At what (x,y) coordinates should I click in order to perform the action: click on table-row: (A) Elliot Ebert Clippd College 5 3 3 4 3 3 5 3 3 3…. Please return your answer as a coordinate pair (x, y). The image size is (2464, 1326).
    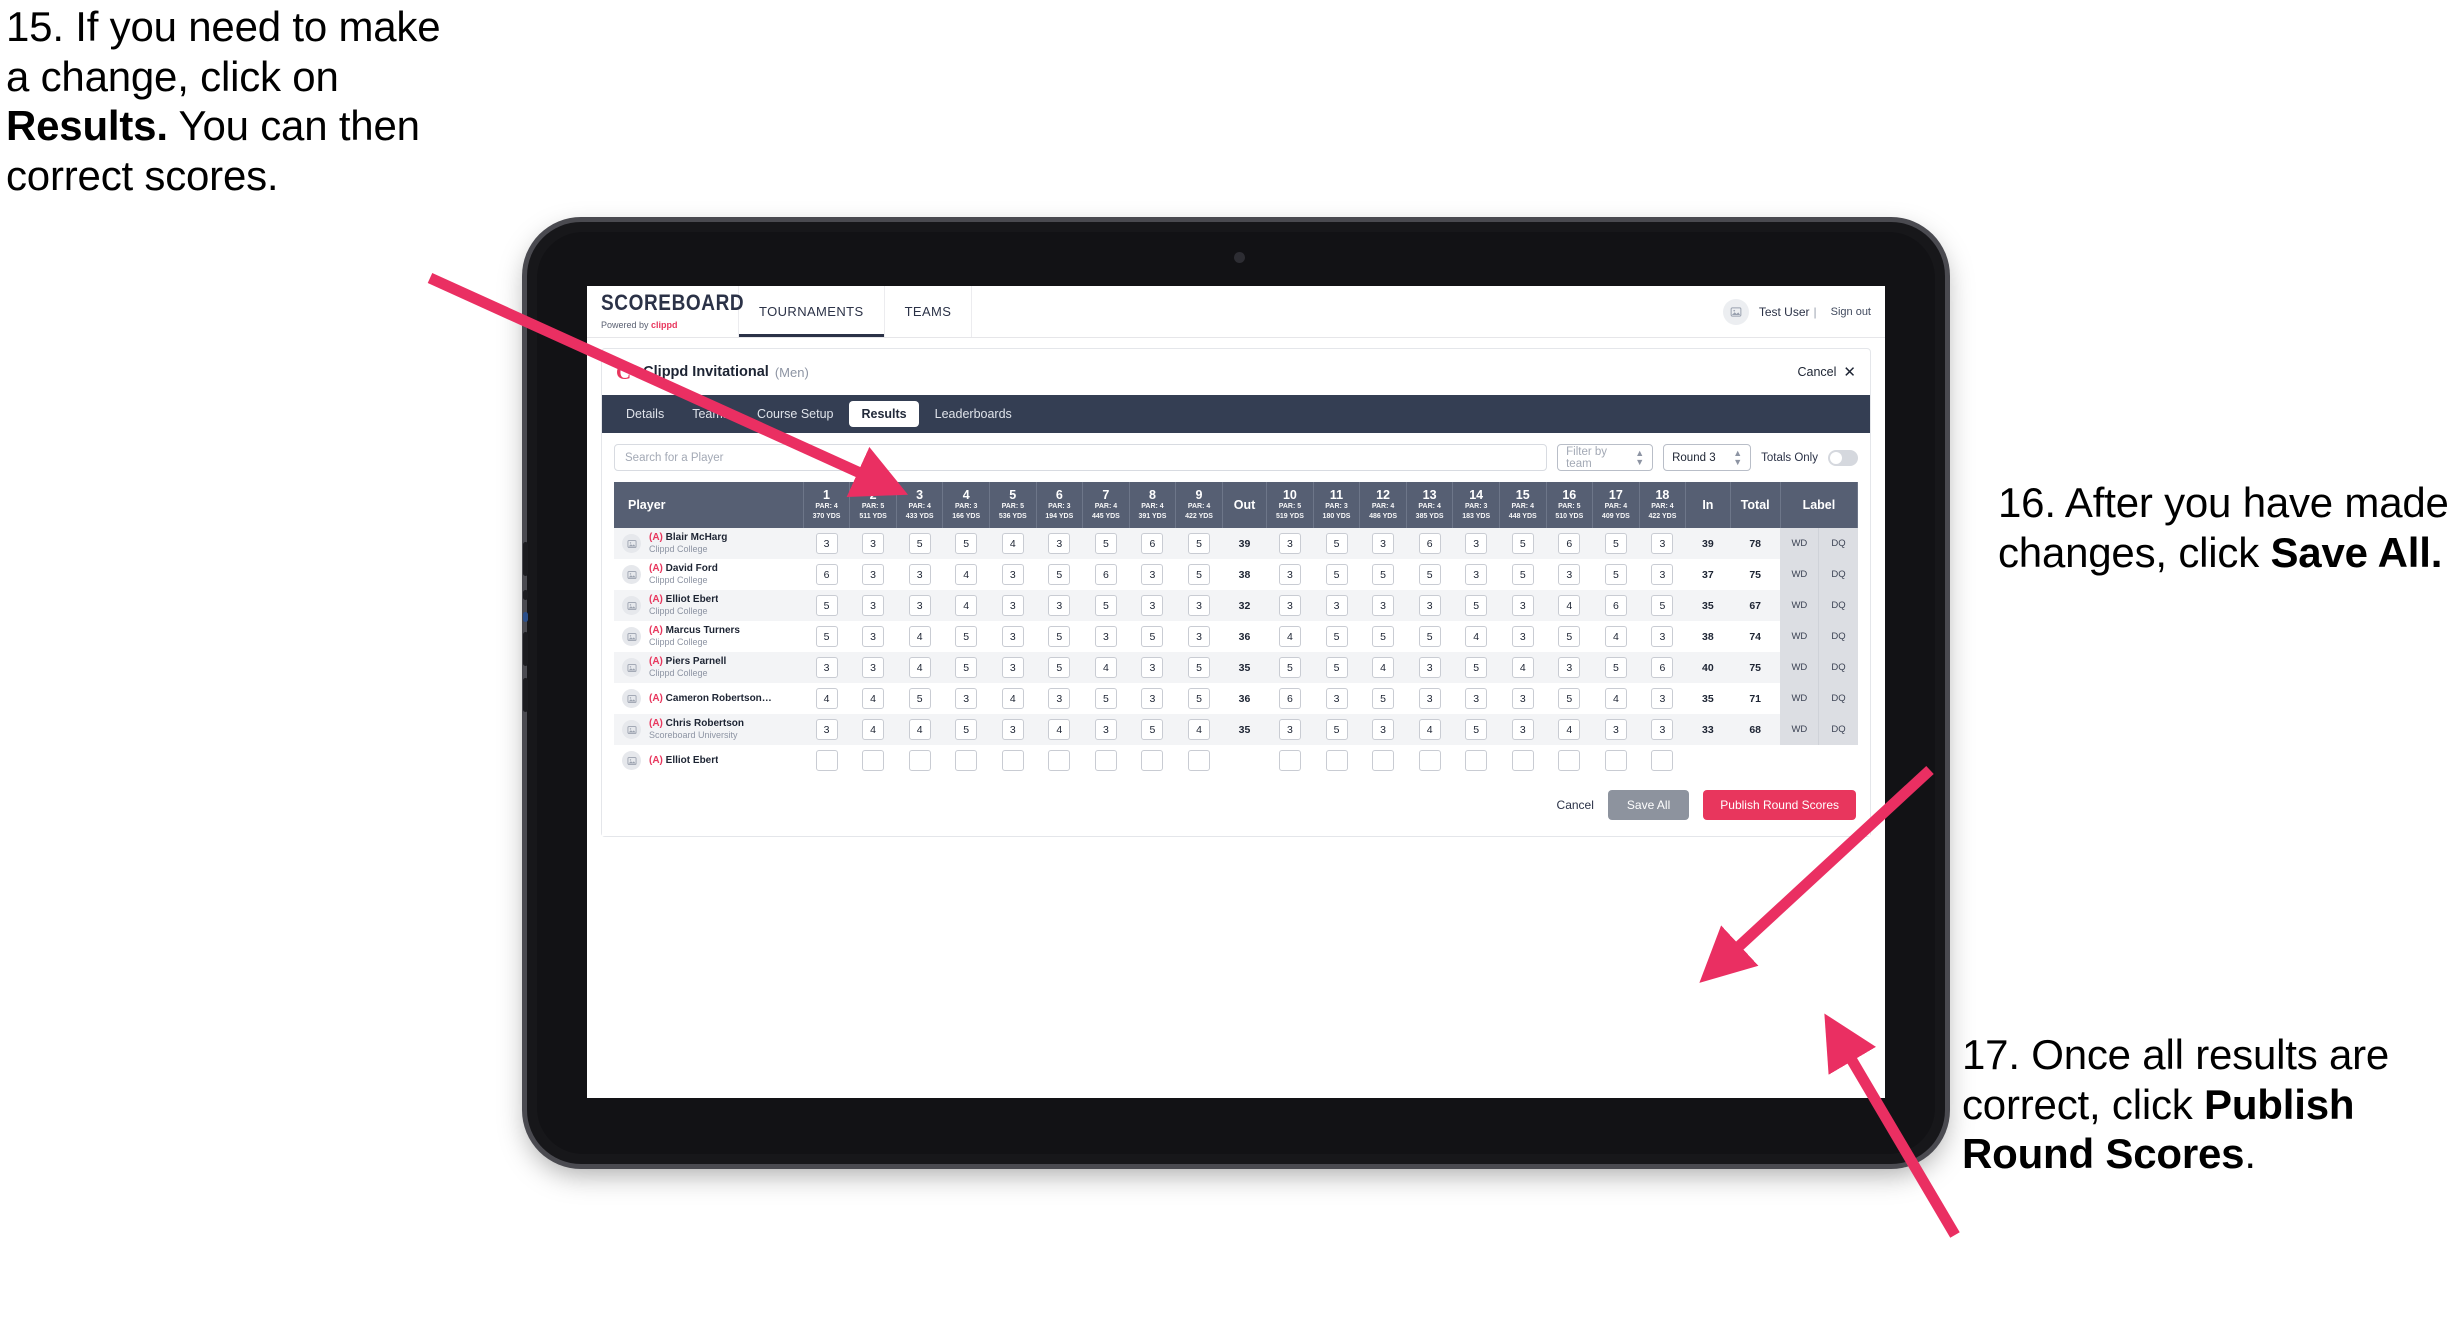
    Looking at the image, I should click on (1236, 605).